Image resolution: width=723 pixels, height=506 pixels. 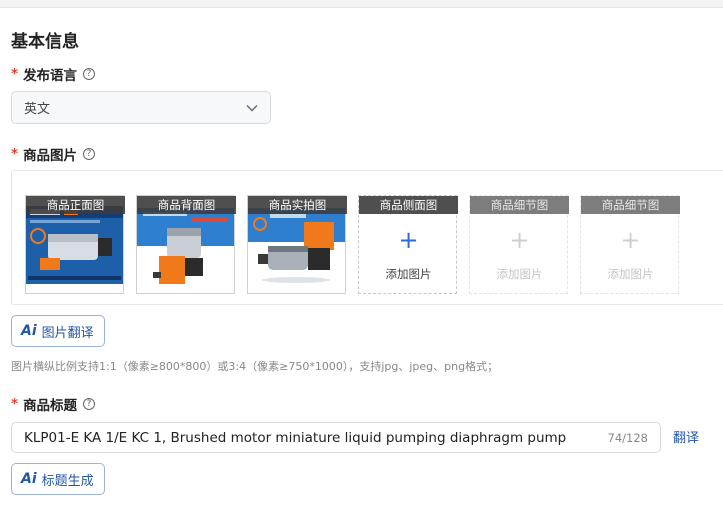 What do you see at coordinates (297, 205) in the screenshot?
I see `image-slot-caption: 商品实拍图` at bounding box center [297, 205].